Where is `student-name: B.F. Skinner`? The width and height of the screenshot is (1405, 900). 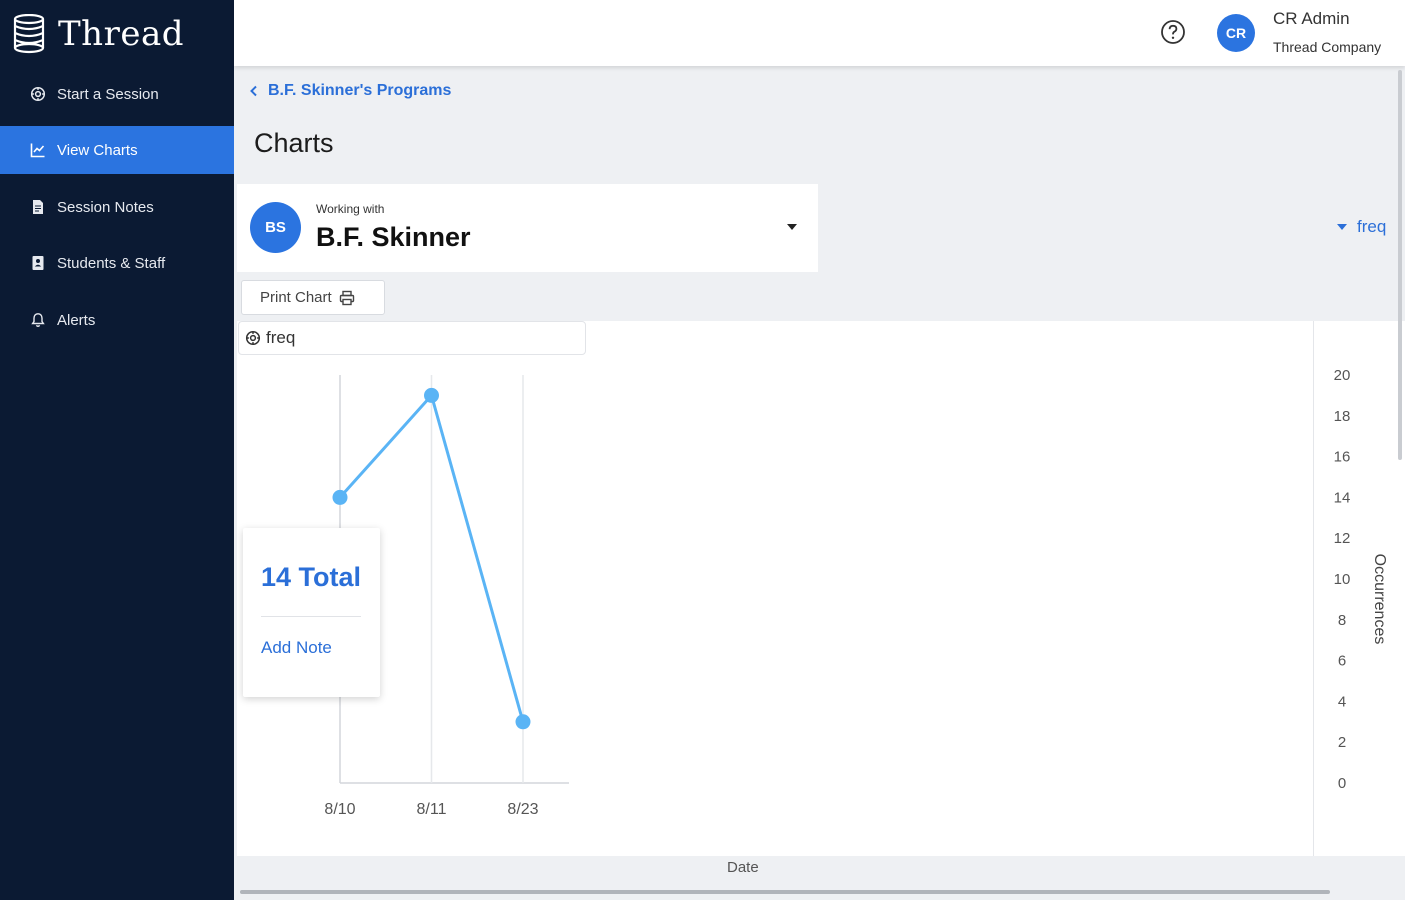
student-name: B.F. Skinner is located at coordinates (393, 237).